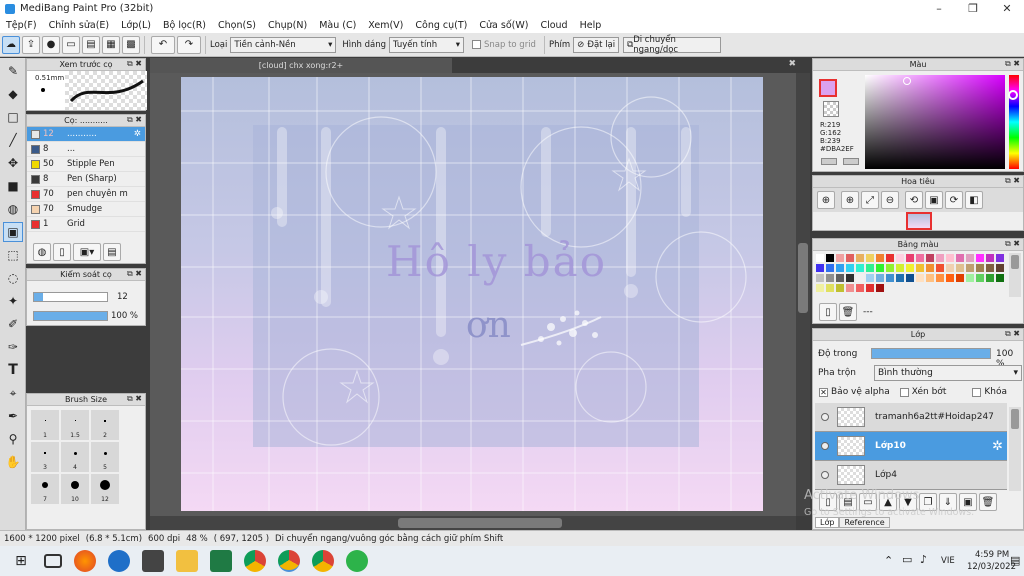 This screenshot has width=1024, height=576. What do you see at coordinates (827, 522) in the screenshot?
I see `tab-layer: Lớp` at bounding box center [827, 522].